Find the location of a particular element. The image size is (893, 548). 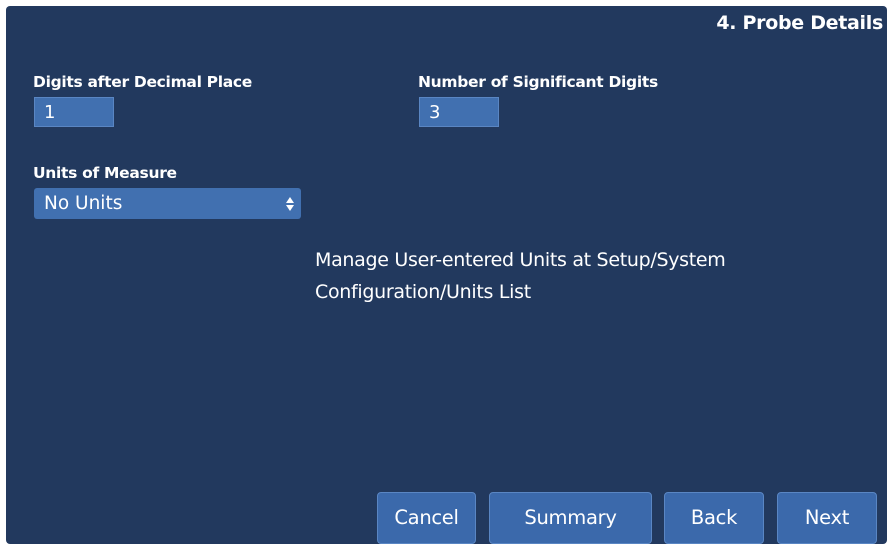

significant-digits-label: Number of Significant Digits is located at coordinates (538, 82).